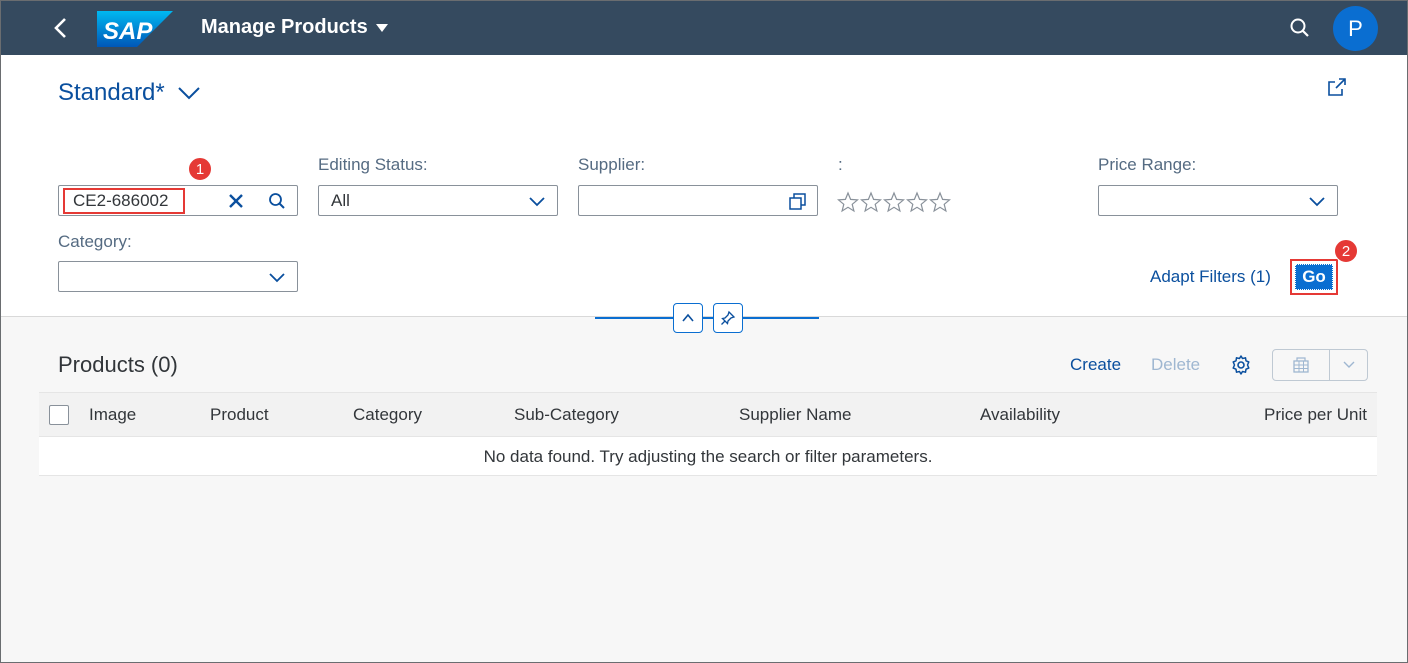  I want to click on category-select, so click(178, 276).